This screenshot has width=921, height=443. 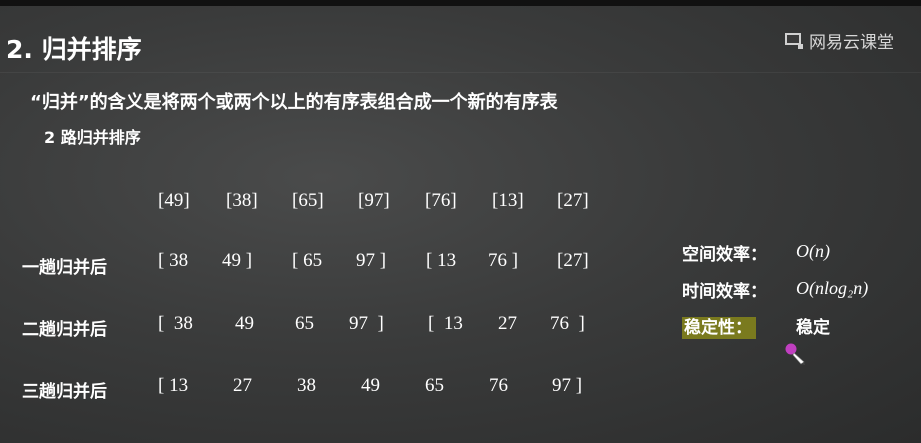 I want to click on pass-cell: 76, so click(x=498, y=385).